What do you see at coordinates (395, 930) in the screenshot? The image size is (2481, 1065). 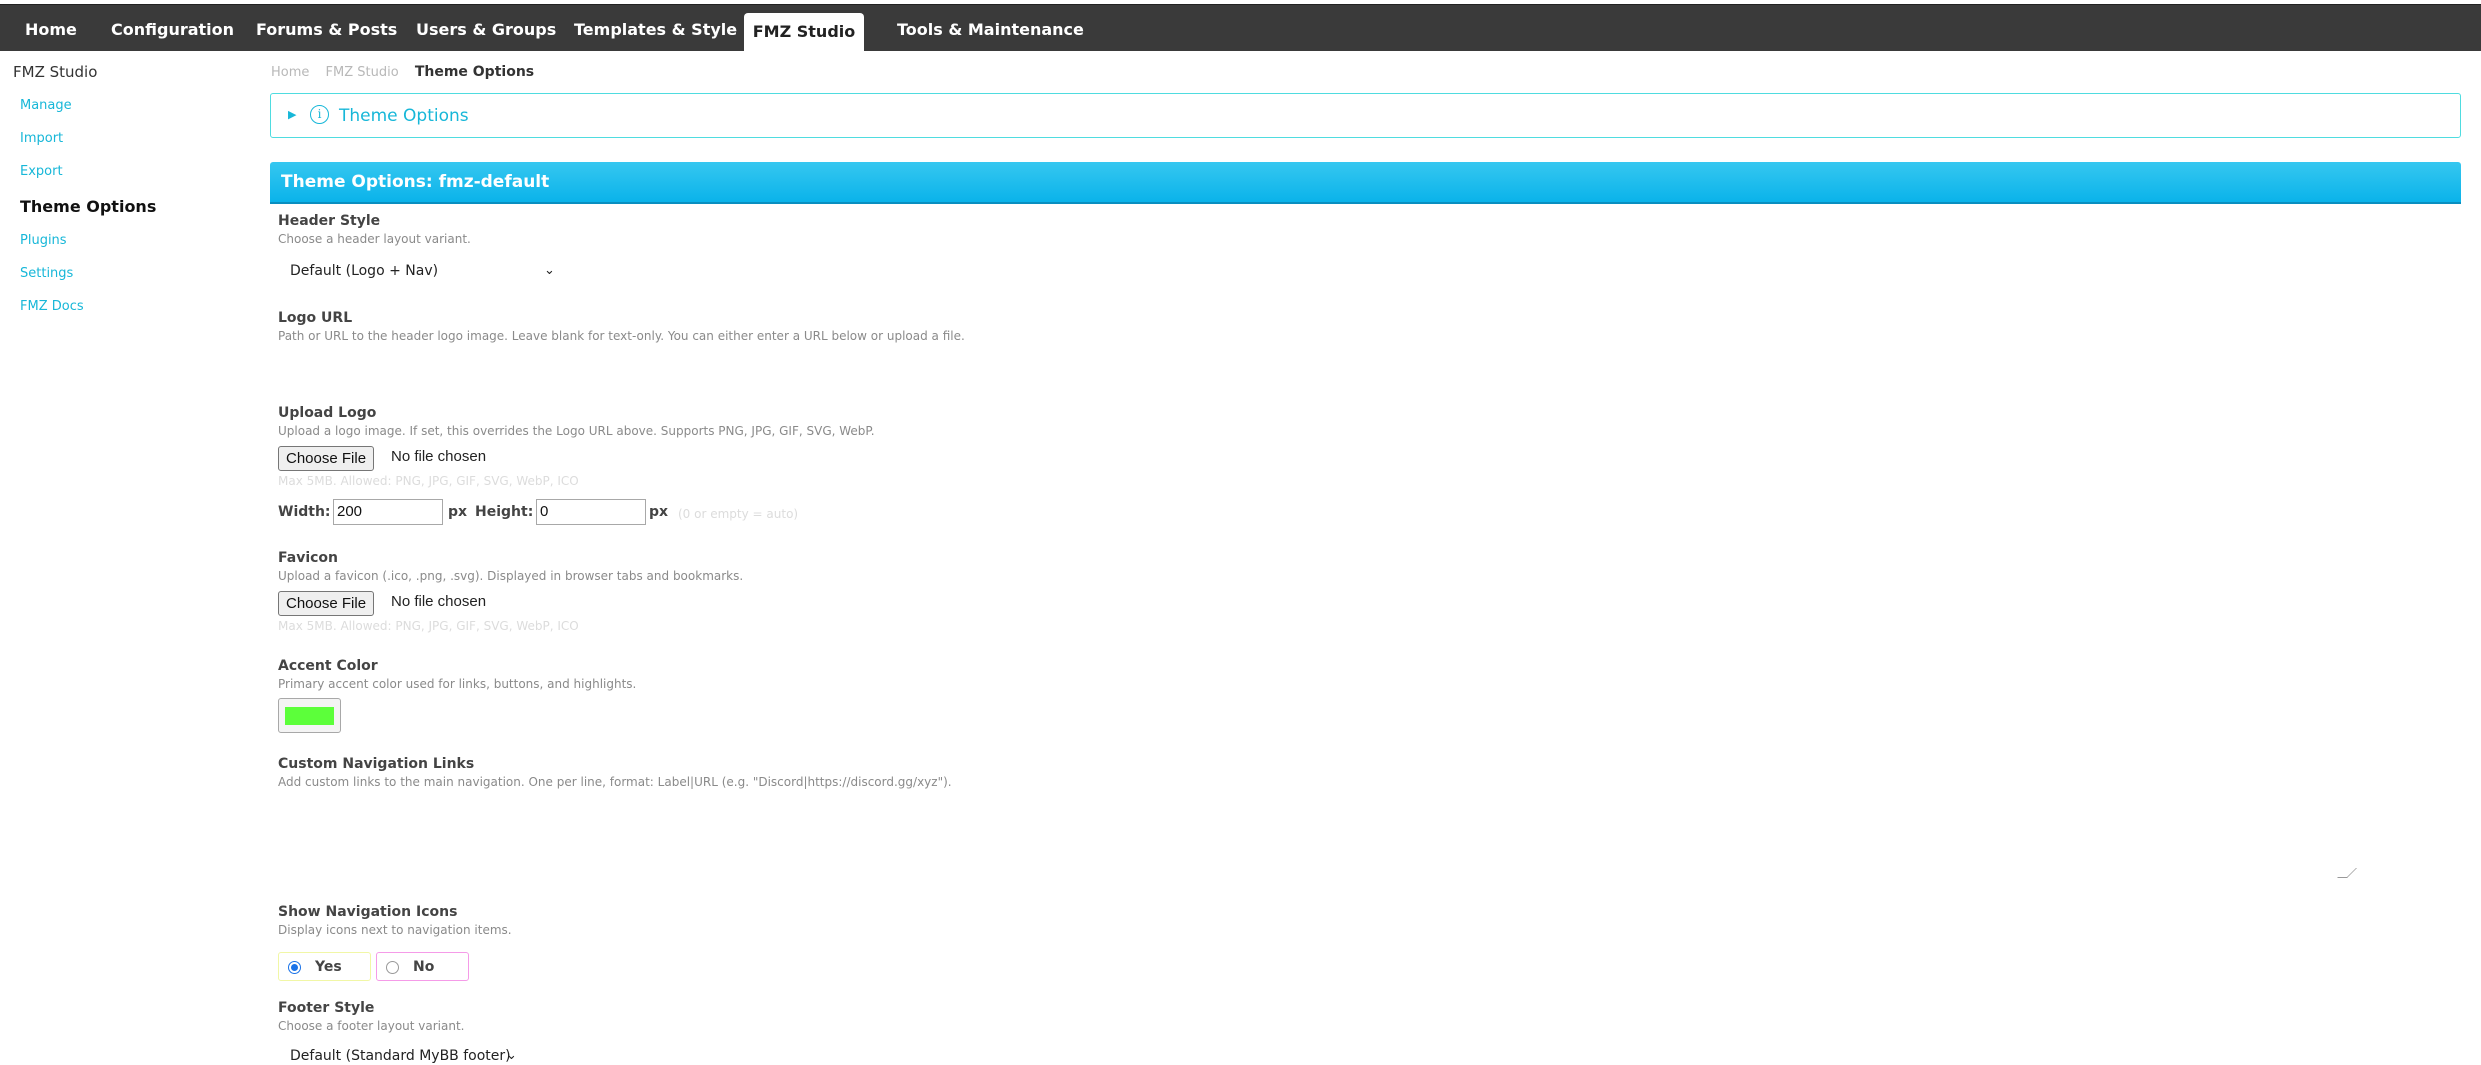 I see `nav-icons-desc: Display icons next to navigation items.` at bounding box center [395, 930].